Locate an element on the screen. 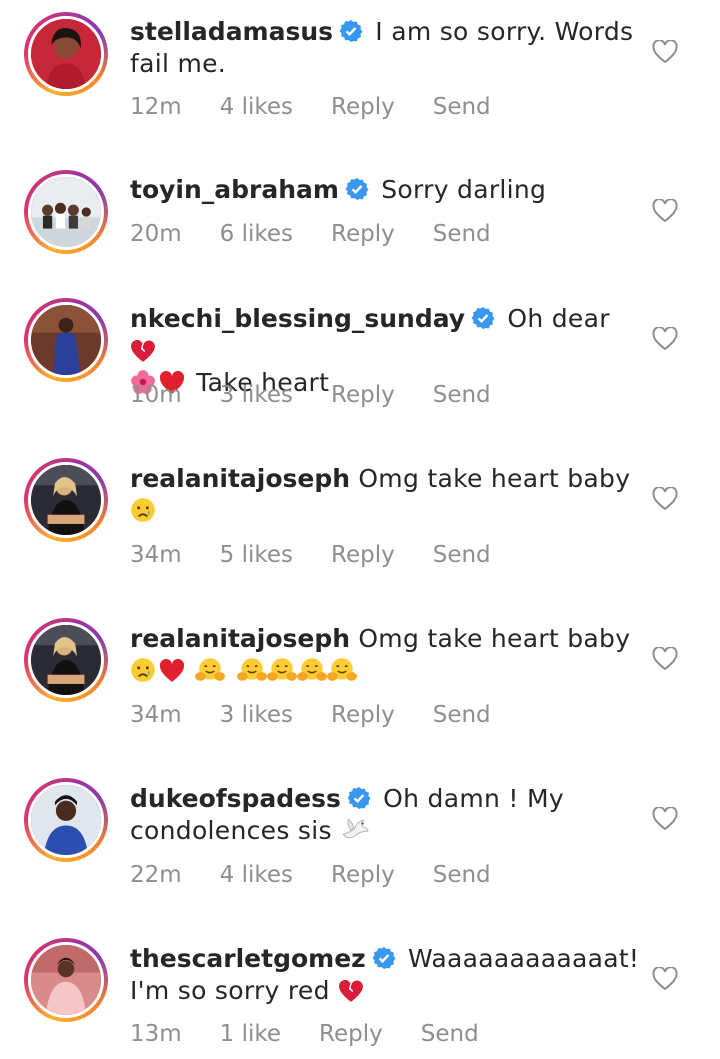 This screenshot has height=1059, width=720. comment-text: I'm so sorry red is located at coordinates (230, 990).